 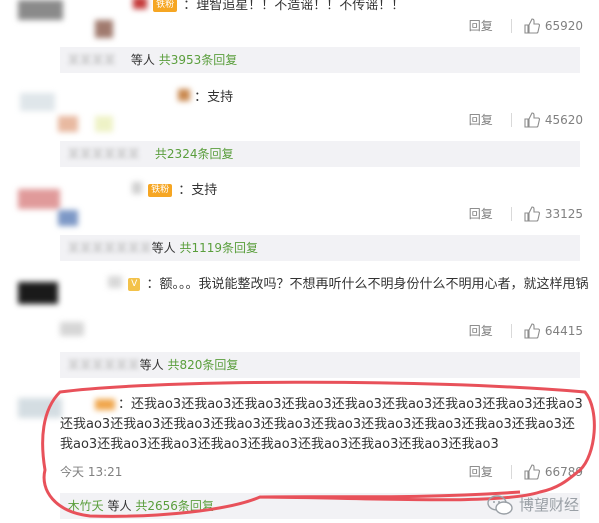 I want to click on view-replies-link: 共3953条回复, so click(x=198, y=60).